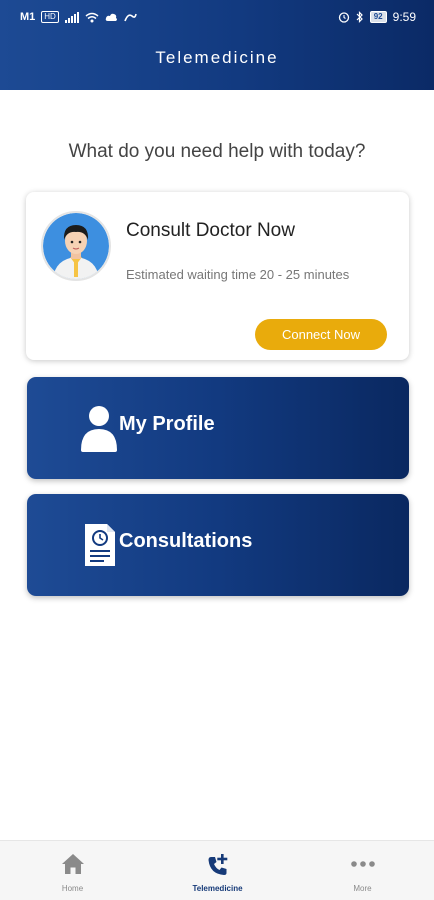 This screenshot has width=434, height=900. Describe the element at coordinates (28, 17) in the screenshot. I see `carrier-label: M1` at that location.